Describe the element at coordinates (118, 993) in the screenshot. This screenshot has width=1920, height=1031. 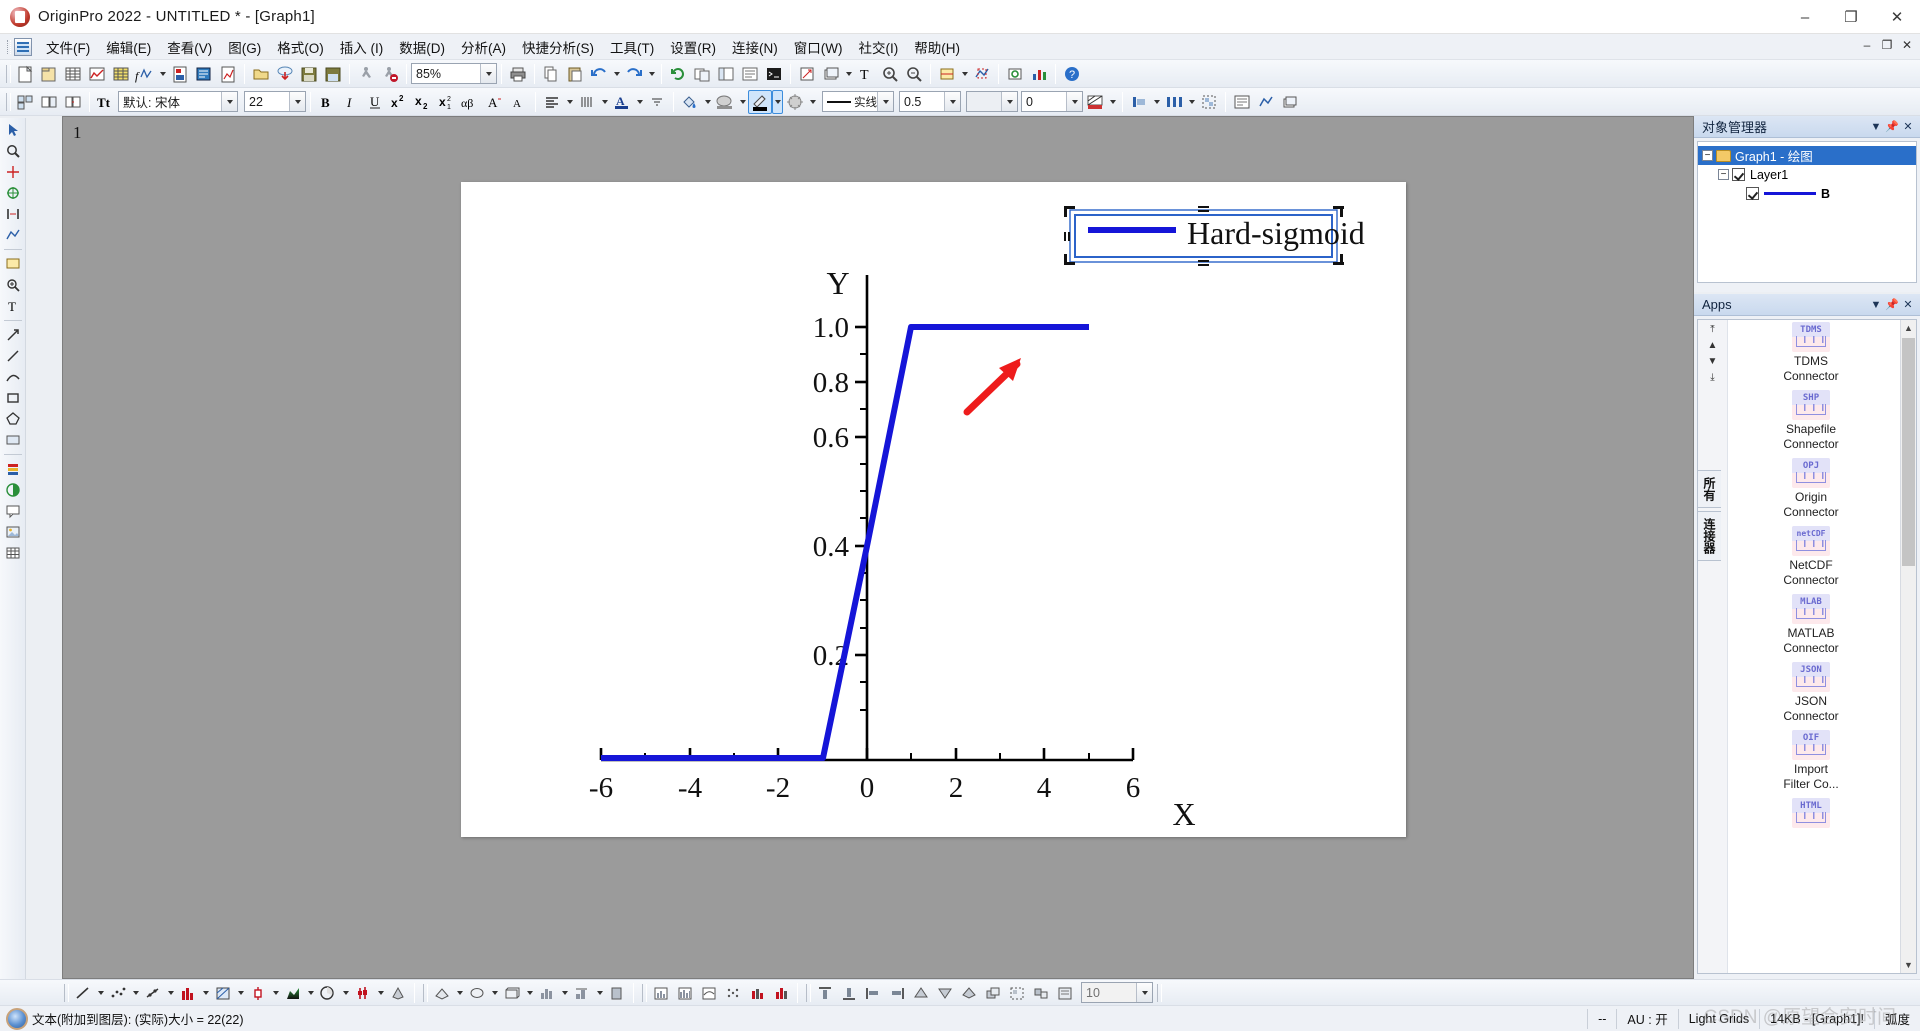
I see `scatter-plot-icon` at that location.